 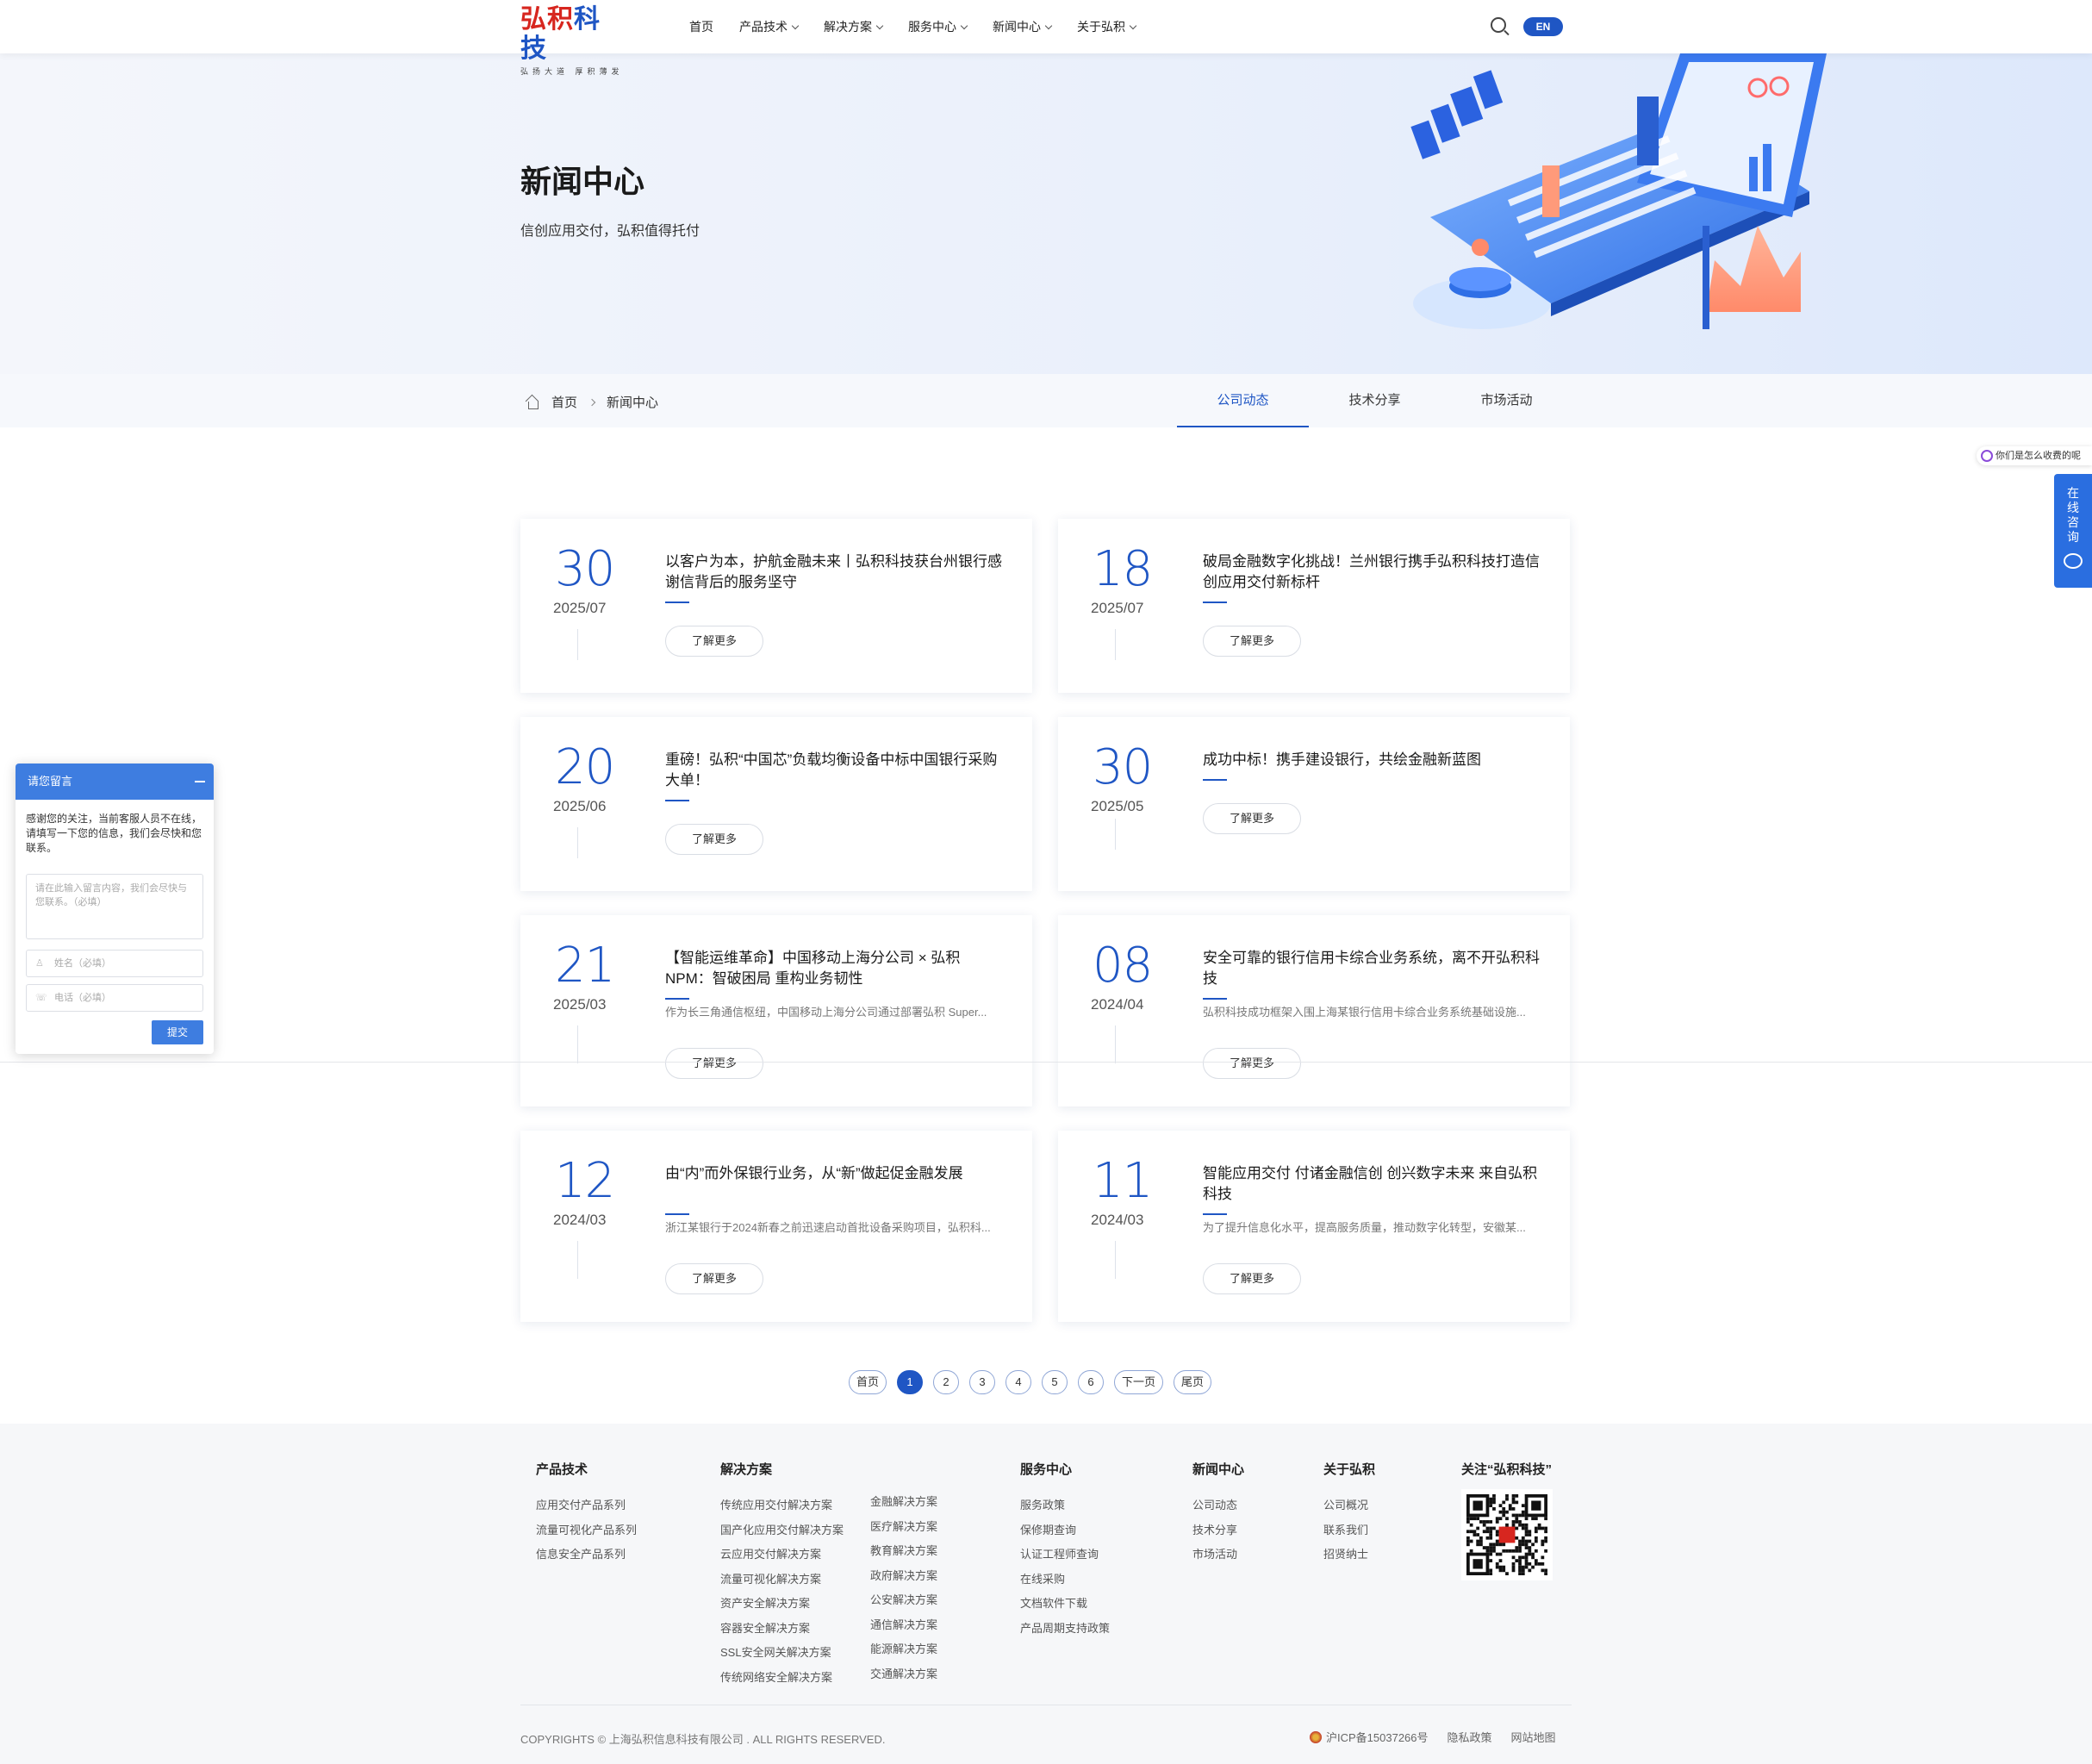 I want to click on footer-link: 公安解决方案, so click(x=903, y=1600).